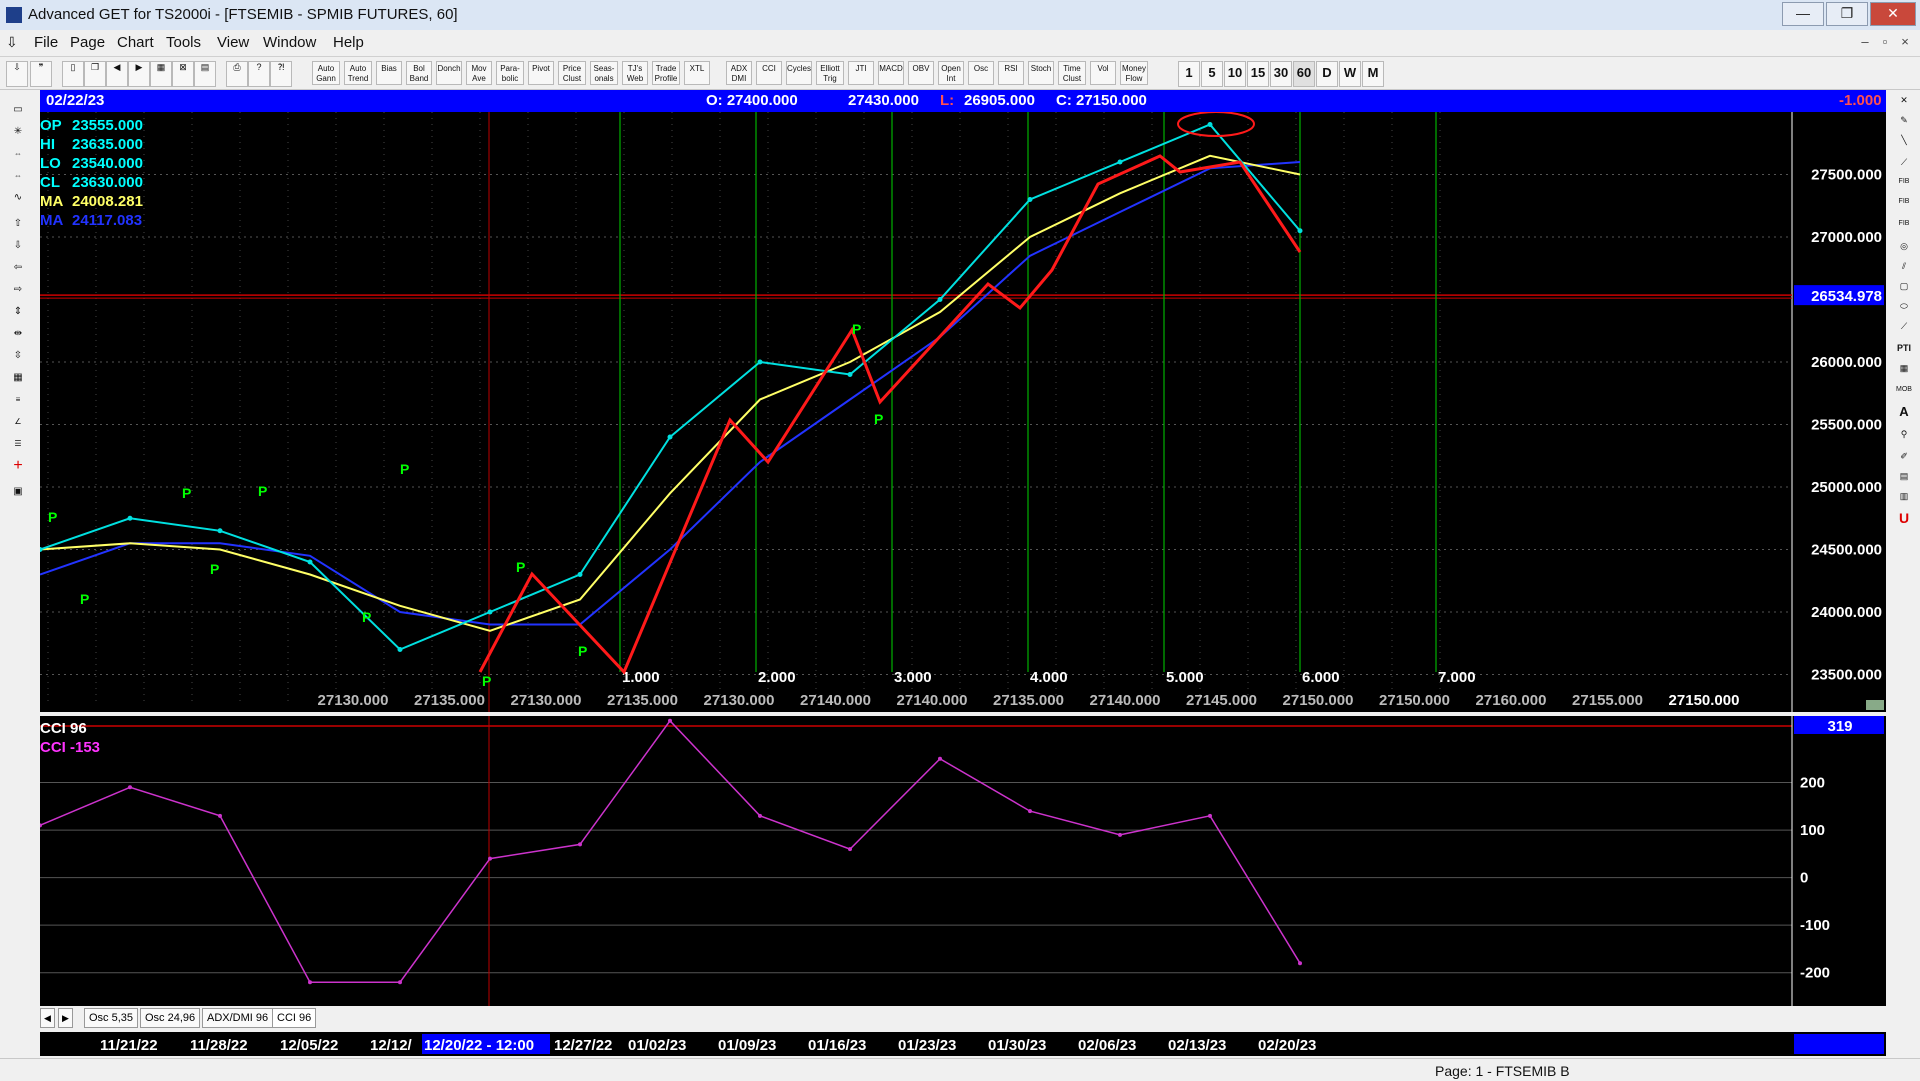 The image size is (1920, 1081). What do you see at coordinates (18, 268) in the screenshot?
I see `arrow-left-icon: ⇦` at bounding box center [18, 268].